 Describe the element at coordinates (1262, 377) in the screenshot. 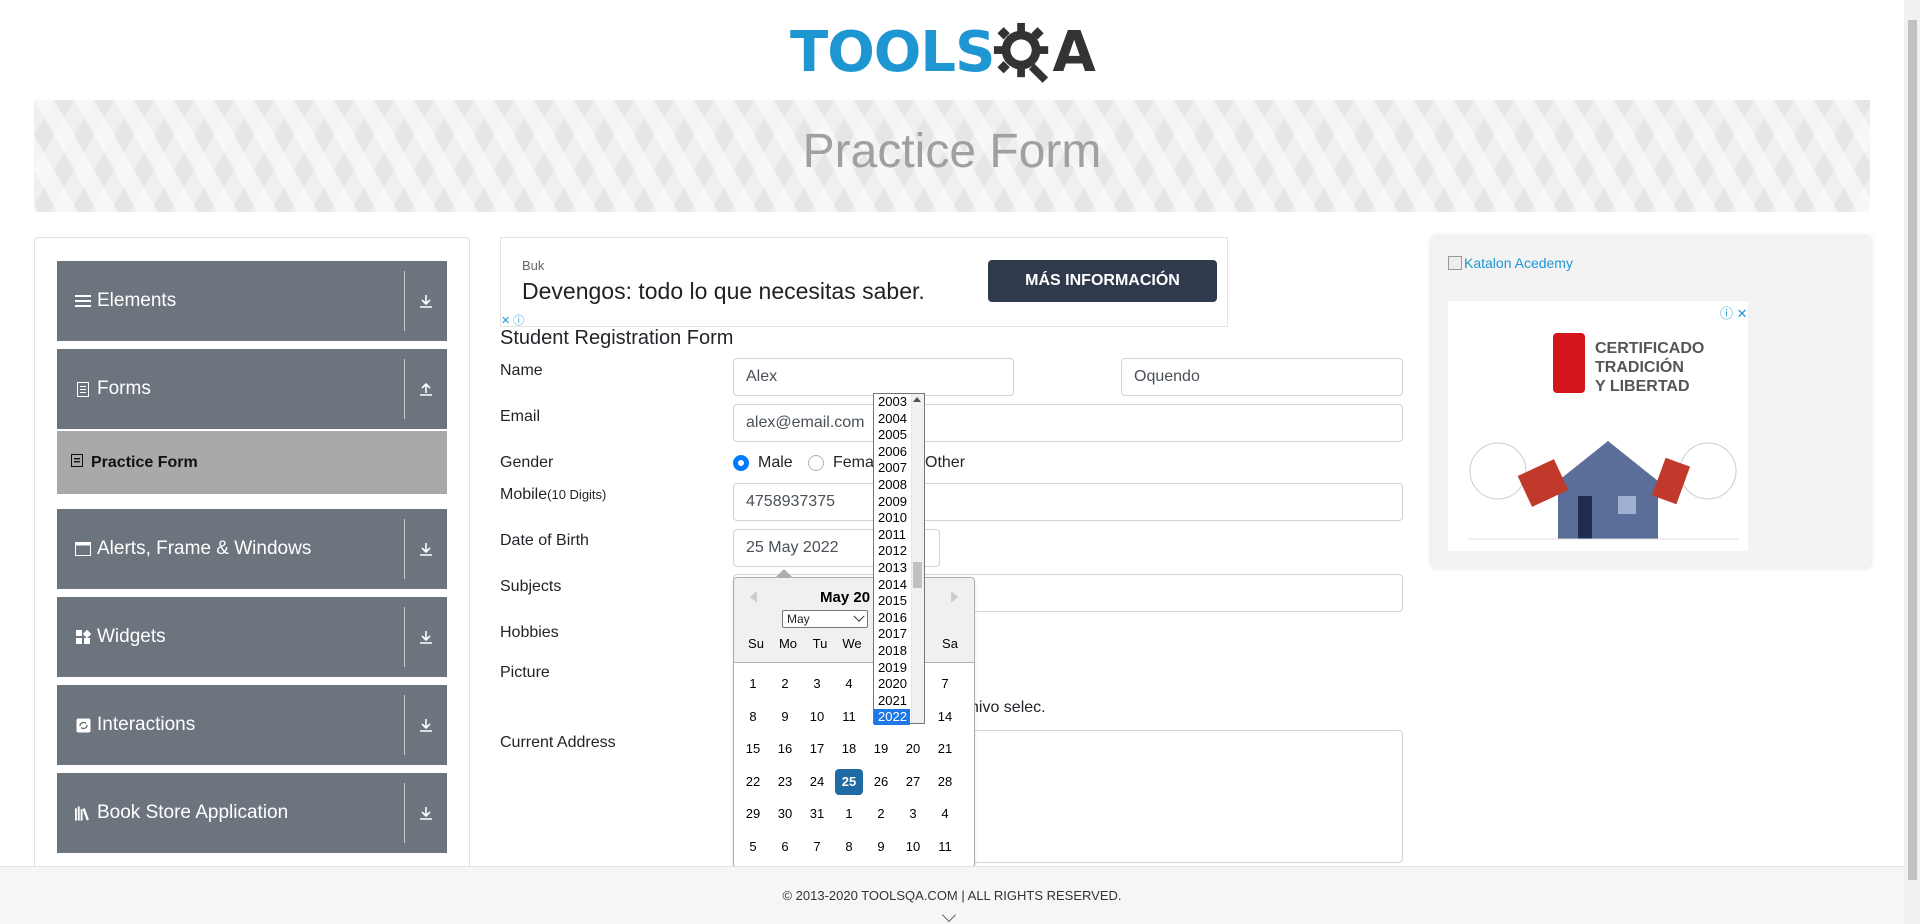

I see `last-name-input: Oquendo` at that location.